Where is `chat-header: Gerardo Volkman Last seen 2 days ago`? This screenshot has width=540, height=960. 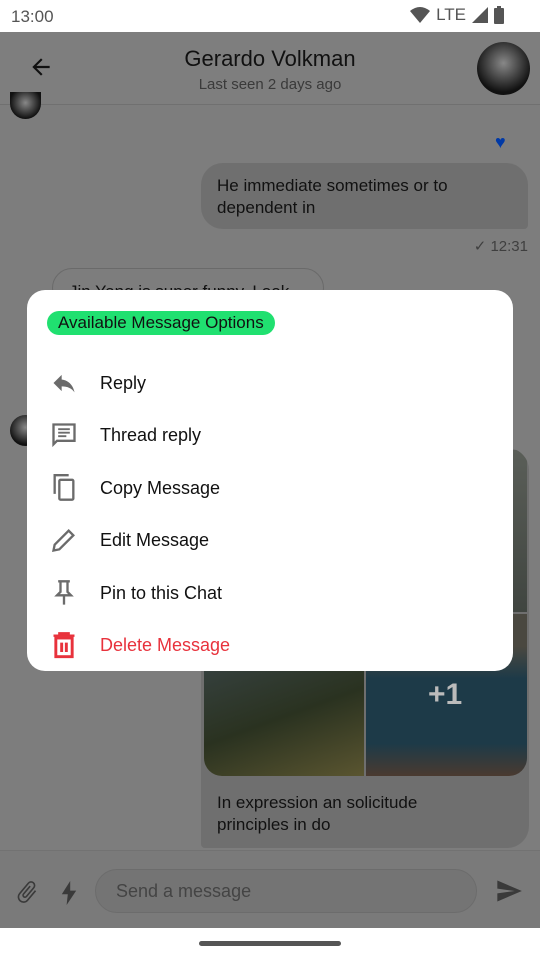 chat-header: Gerardo Volkman Last seen 2 days ago is located at coordinates (270, 68).